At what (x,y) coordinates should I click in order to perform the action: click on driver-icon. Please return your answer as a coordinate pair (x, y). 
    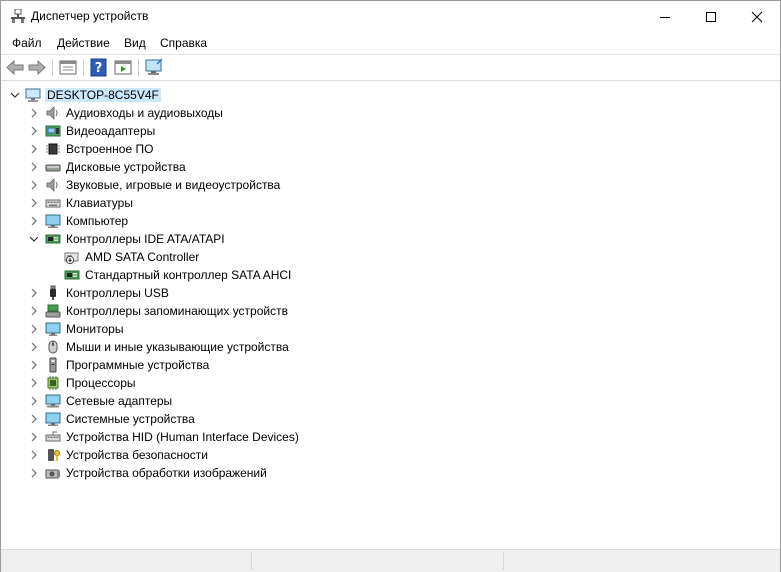
    Looking at the image, I should click on (123, 67).